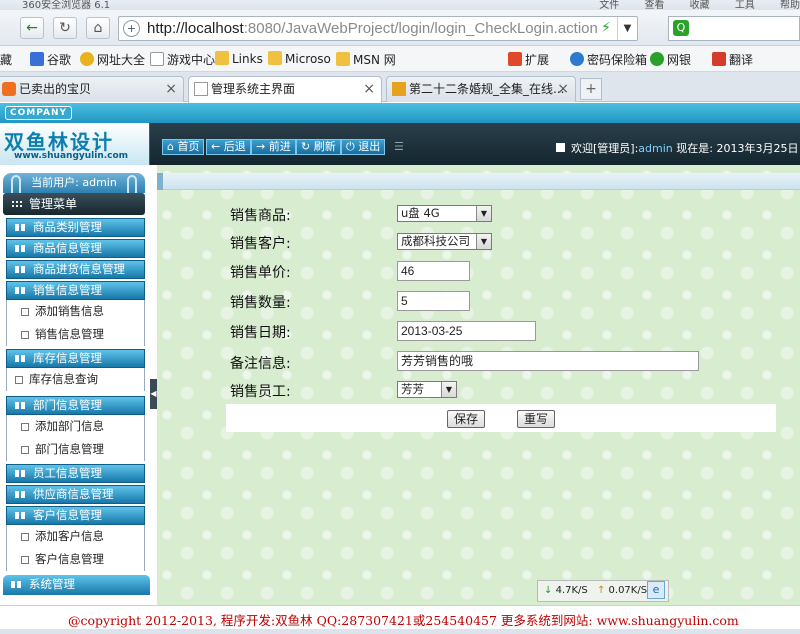 The image size is (800, 634). I want to click on product-select: u盘 4G ▼, so click(444, 213).